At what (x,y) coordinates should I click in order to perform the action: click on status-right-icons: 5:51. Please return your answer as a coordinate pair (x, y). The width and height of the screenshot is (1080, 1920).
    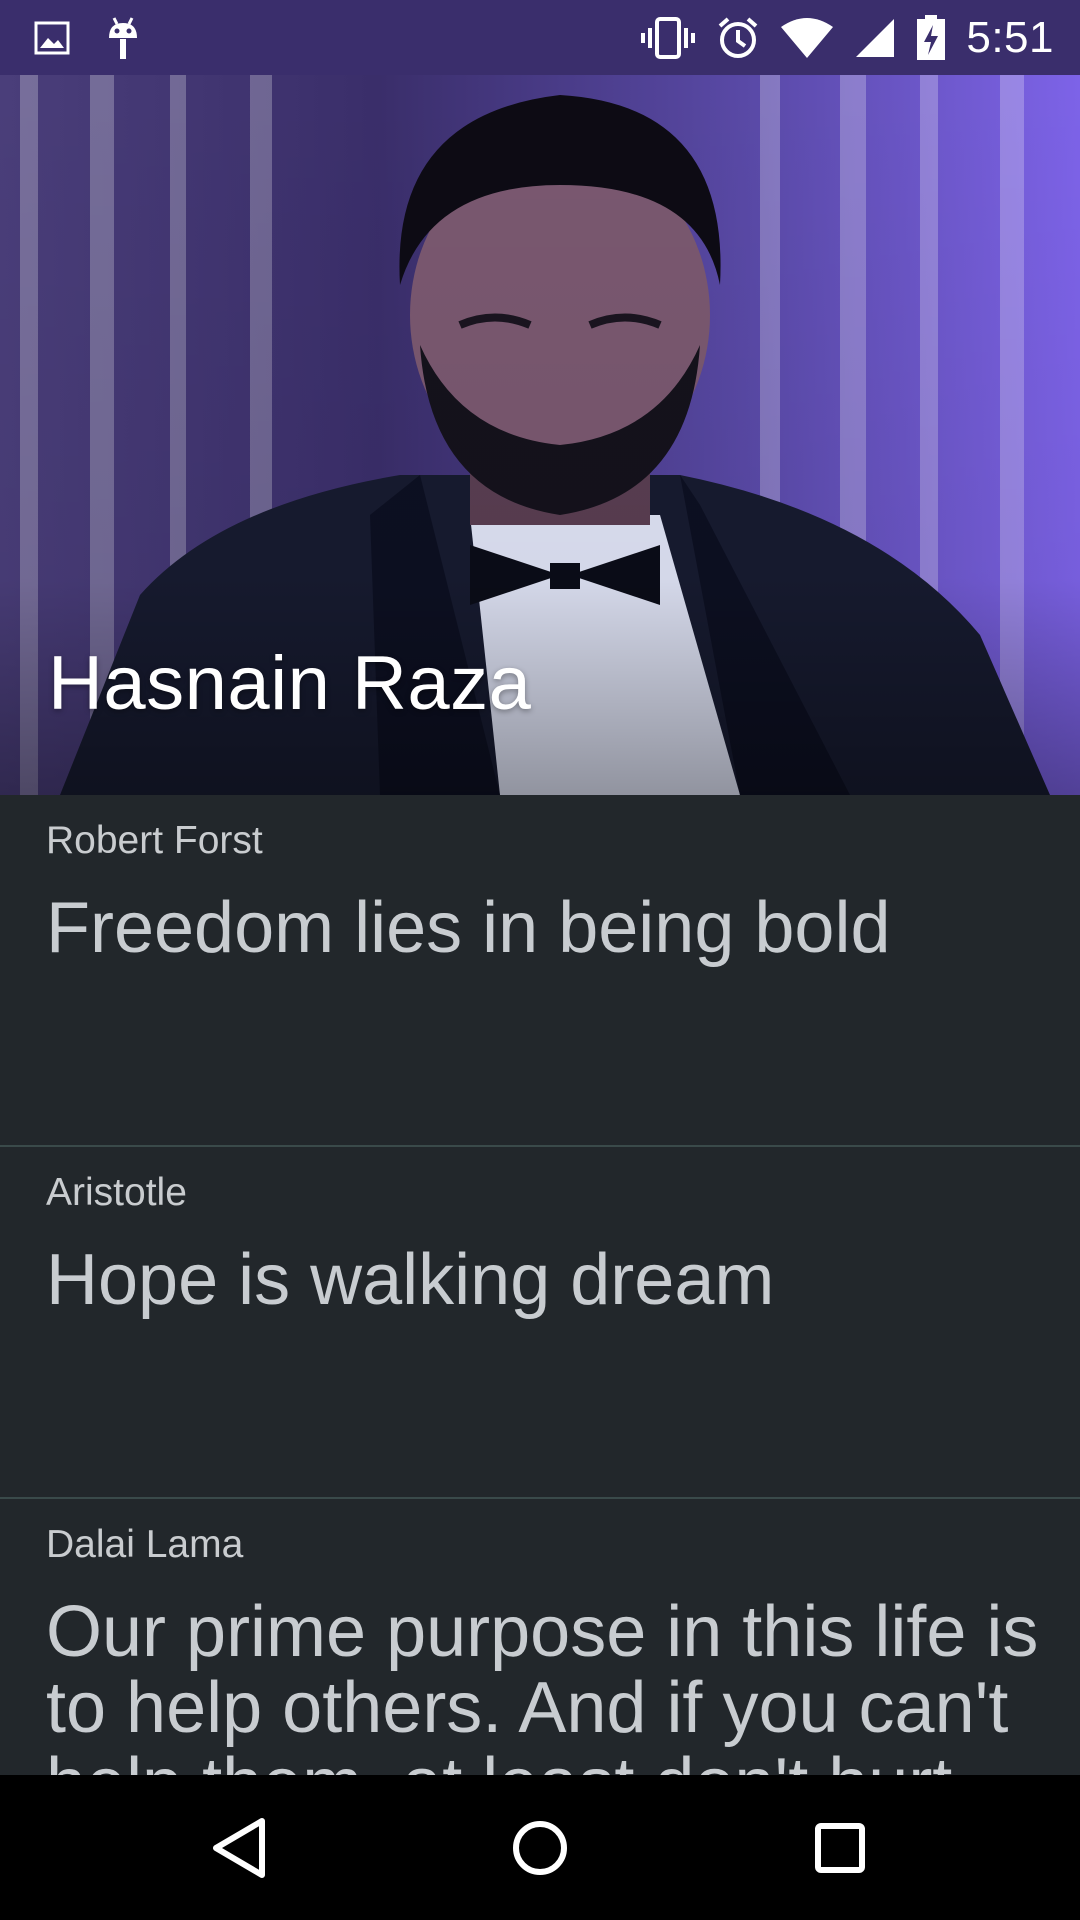
    Looking at the image, I should click on (837, 37).